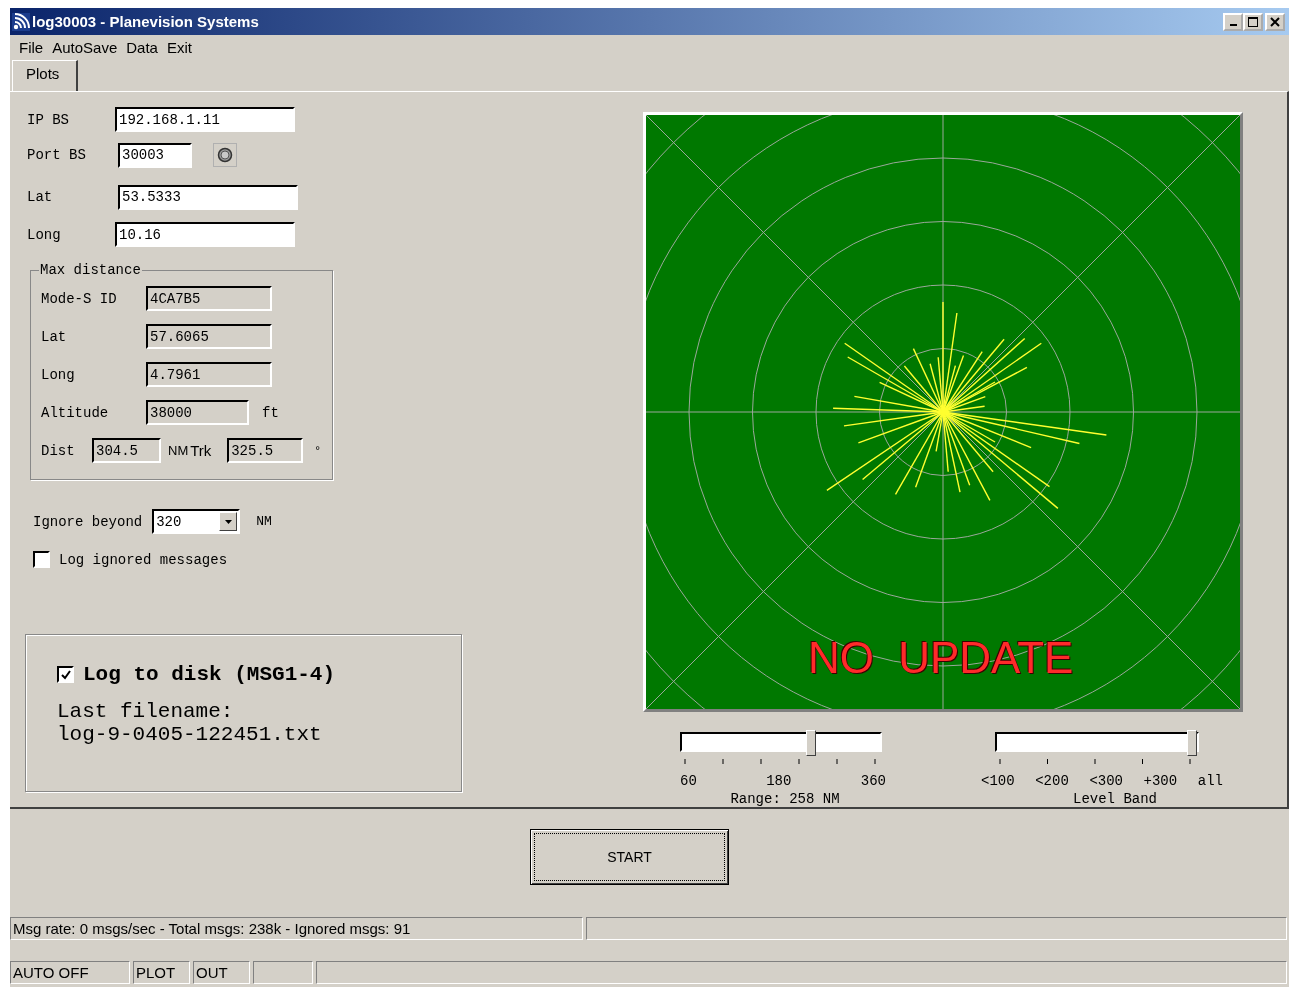  What do you see at coordinates (88, 521) in the screenshot?
I see `field-label: Ignore beyond` at bounding box center [88, 521].